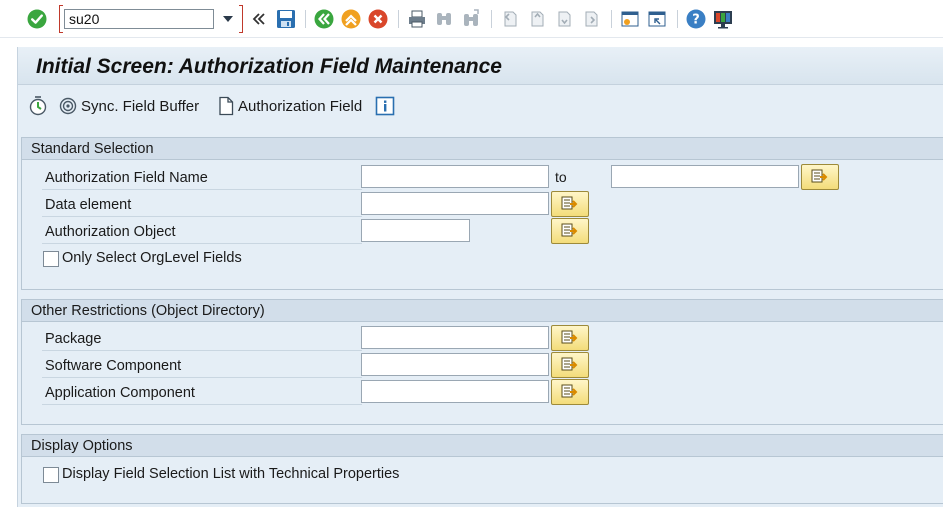 The image size is (943, 507). I want to click on data-element-label: Data element, so click(88, 205).